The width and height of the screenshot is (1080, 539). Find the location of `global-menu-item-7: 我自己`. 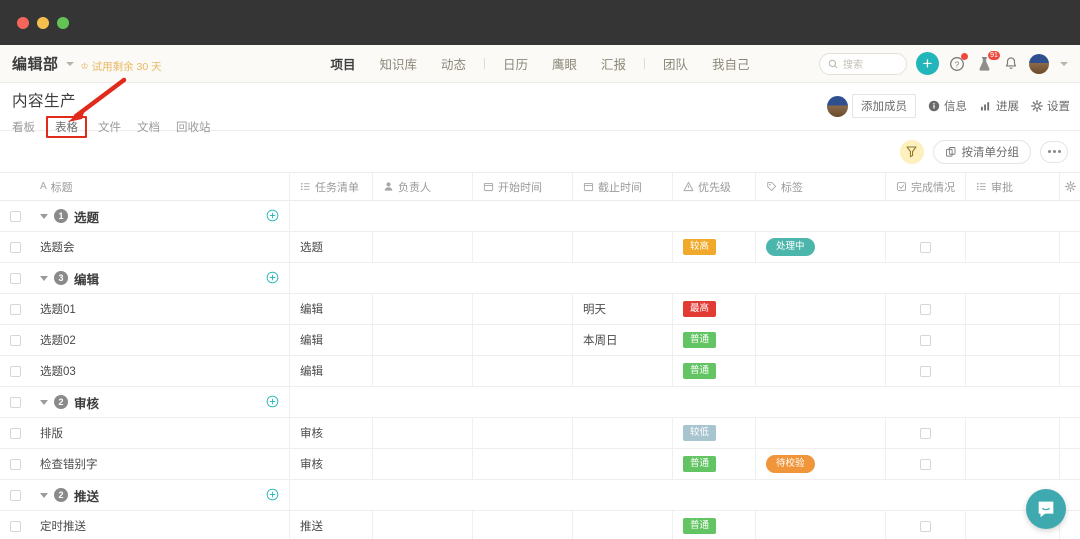

global-menu-item-7: 我自己 is located at coordinates (731, 63).